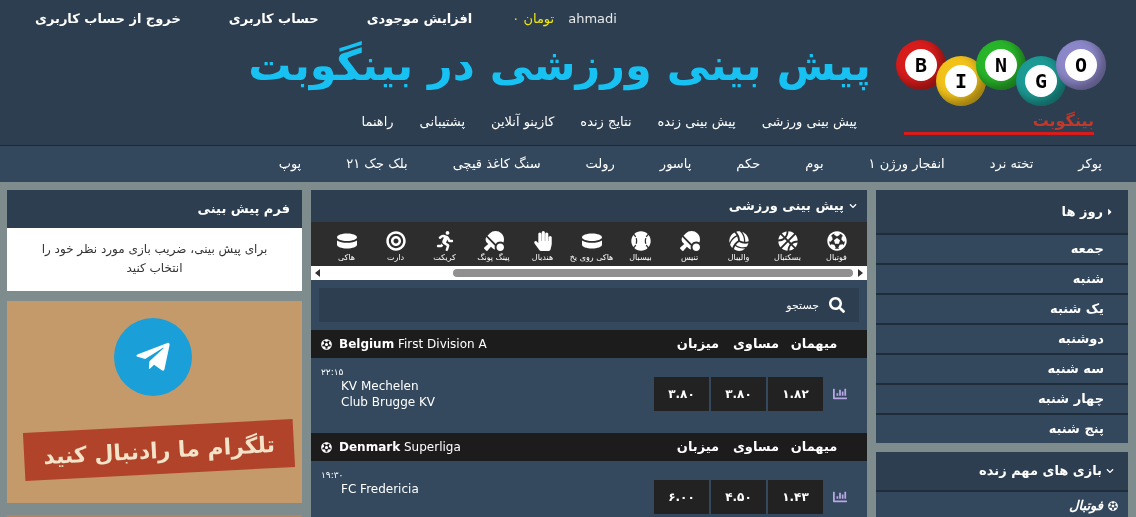 Image resolution: width=1136 pixels, height=517 pixels. Describe the element at coordinates (377, 164) in the screenshot. I see `game-menu-link: بلک جک ۲۱` at that location.